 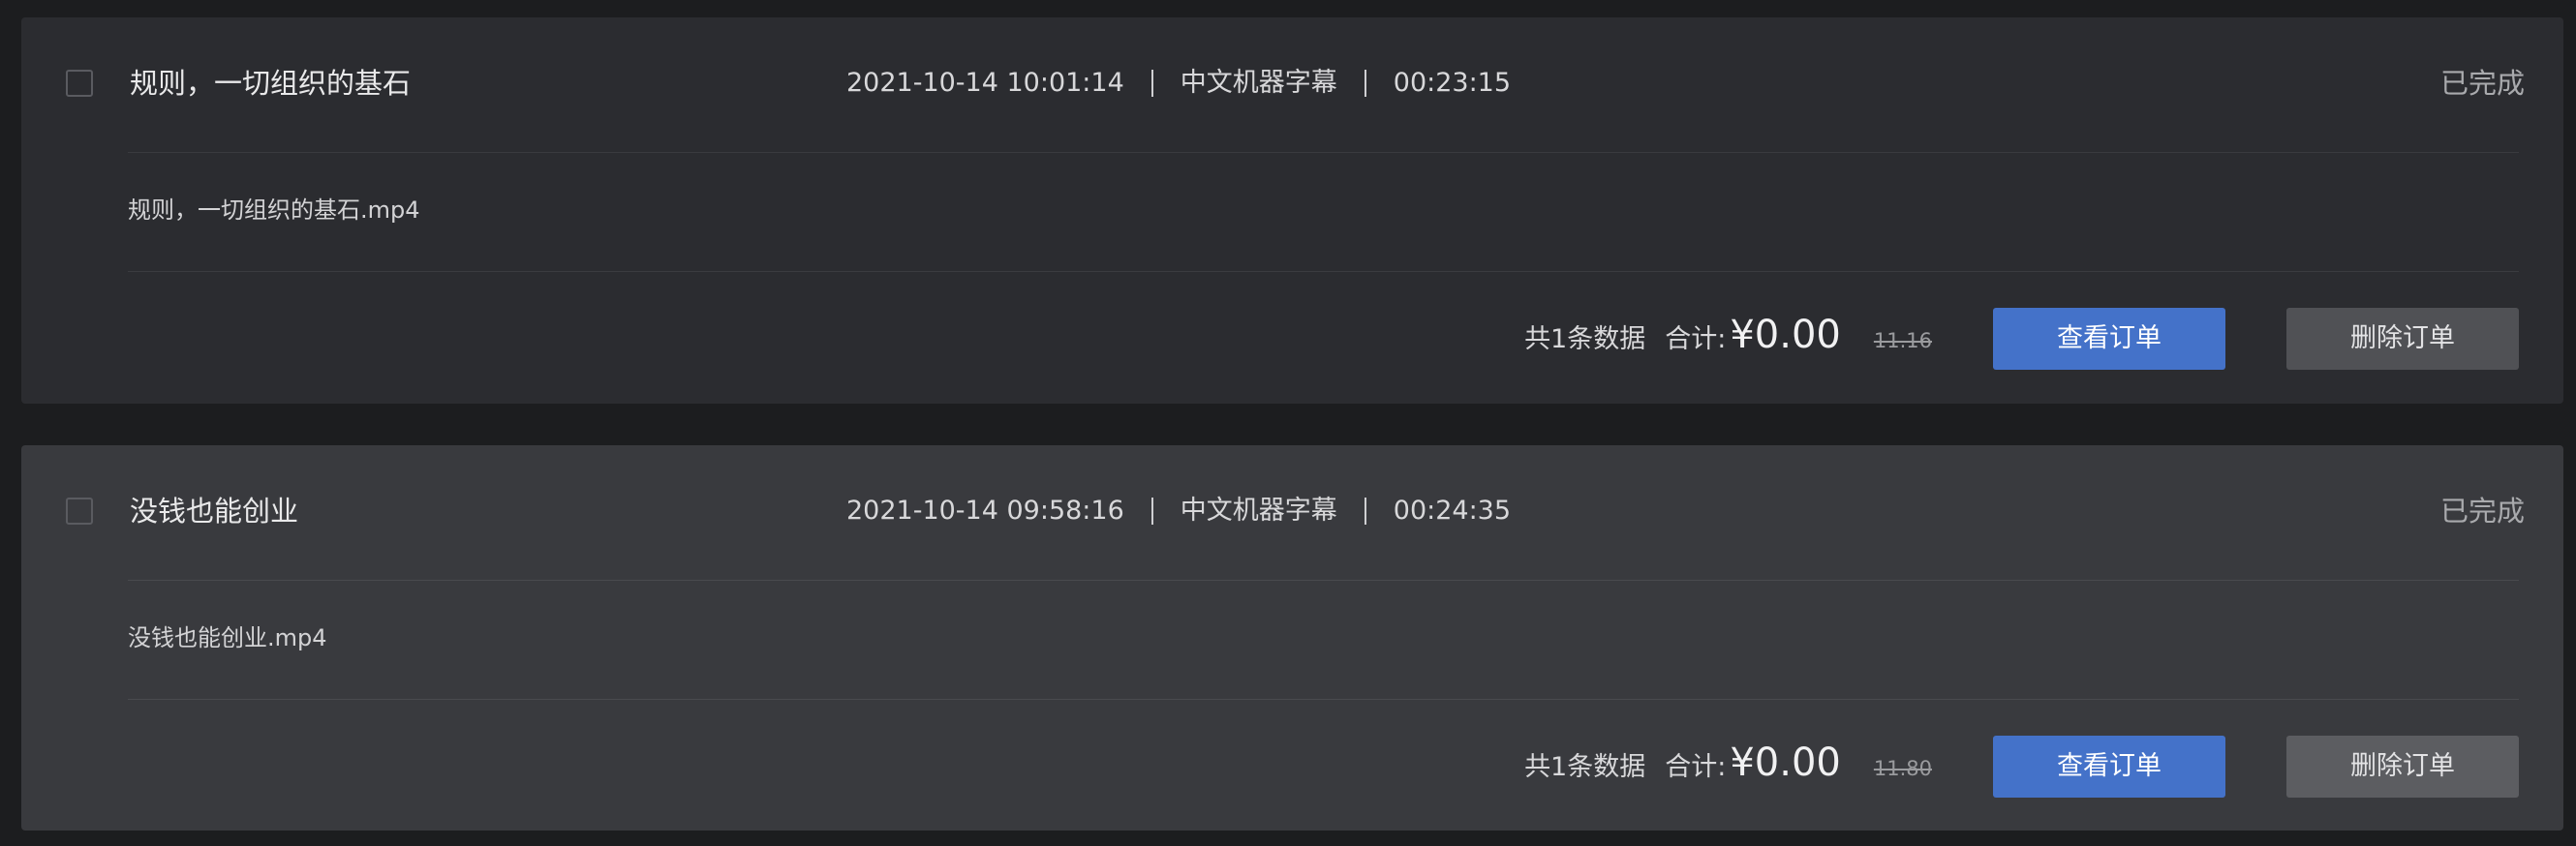 What do you see at coordinates (1902, 340) in the screenshot?
I see `original-price: 11.16` at bounding box center [1902, 340].